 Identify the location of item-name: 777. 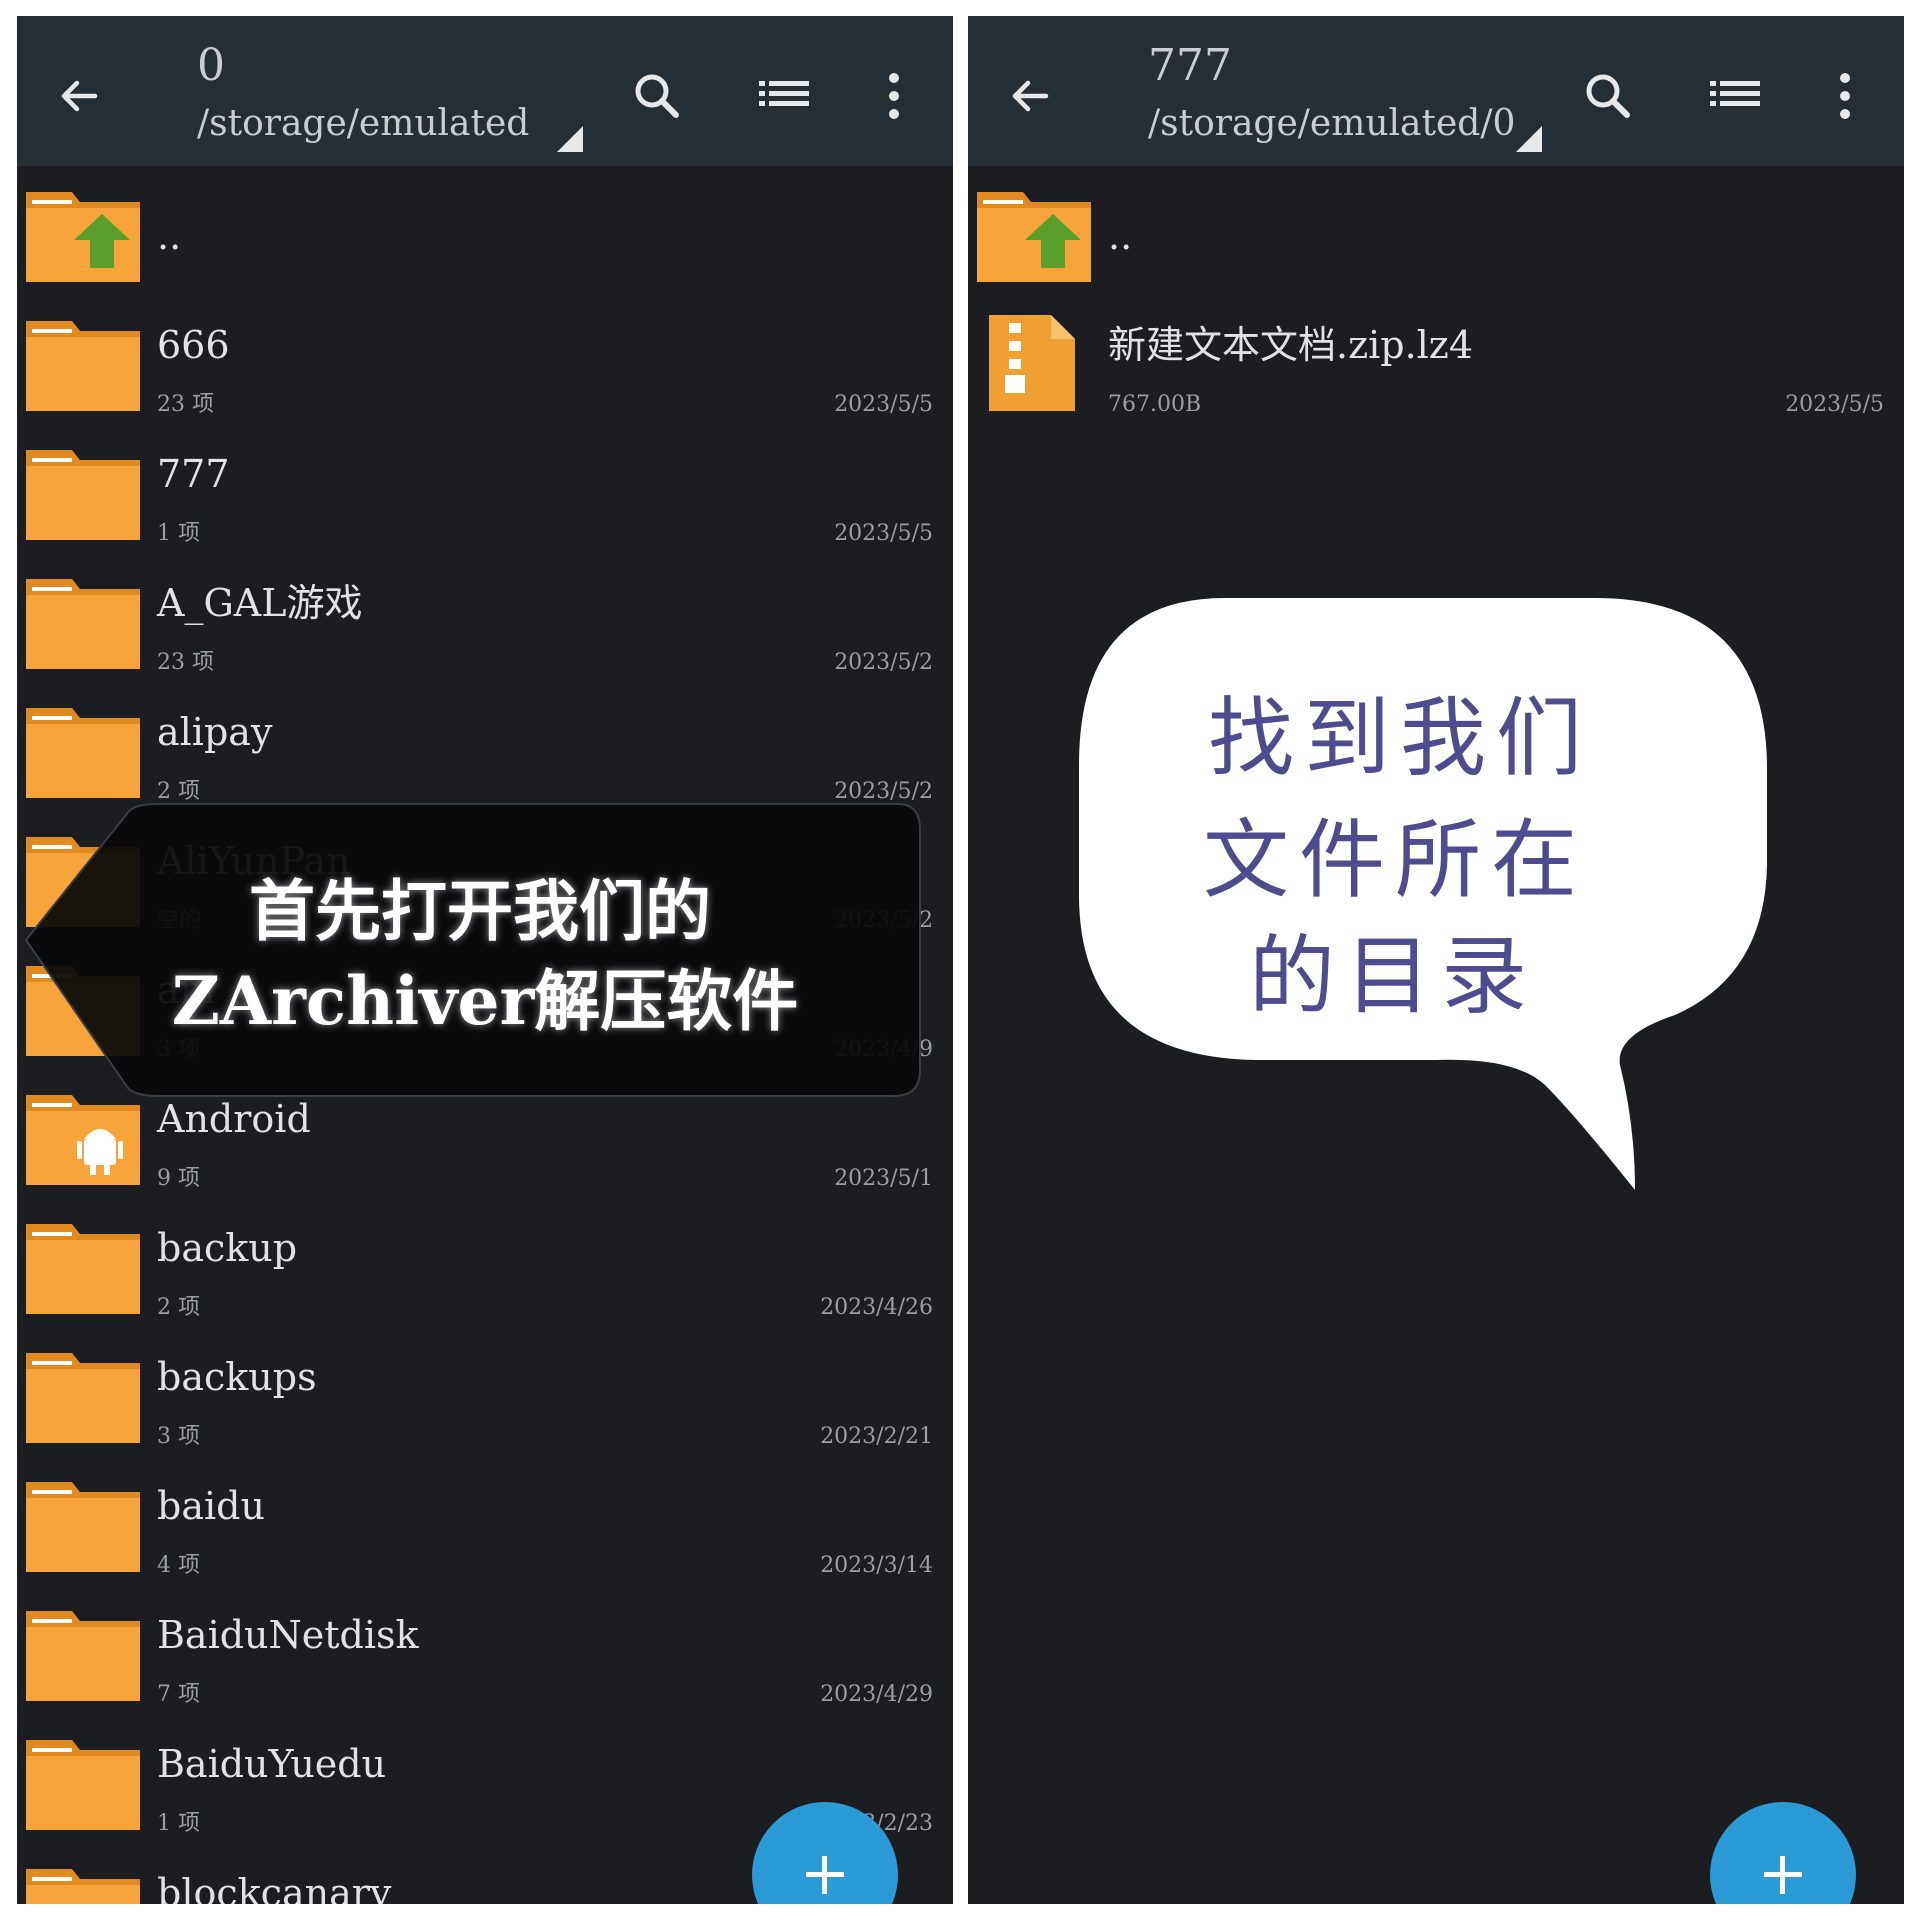
(193, 474).